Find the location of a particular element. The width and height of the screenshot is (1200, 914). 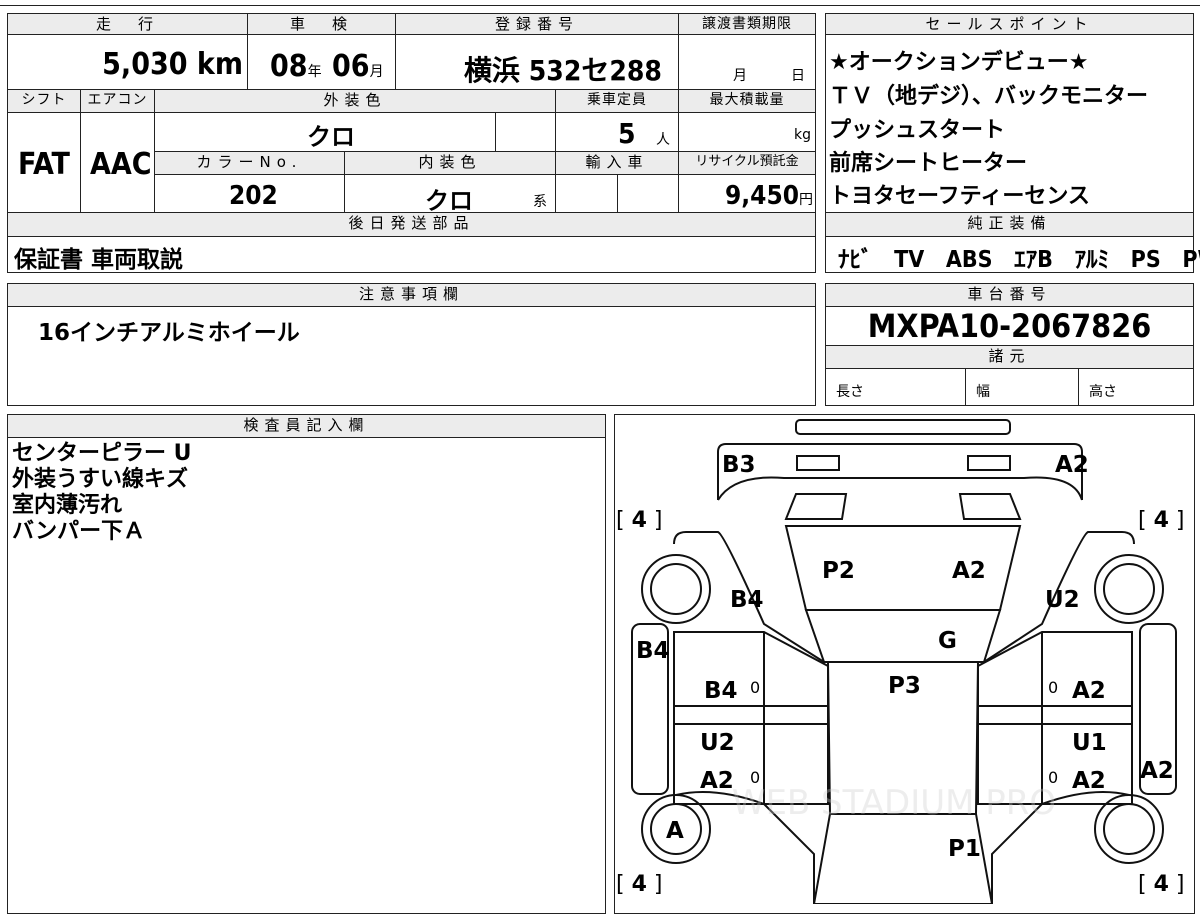

inspector-line: バンパー下Ａ is located at coordinates (79, 531).